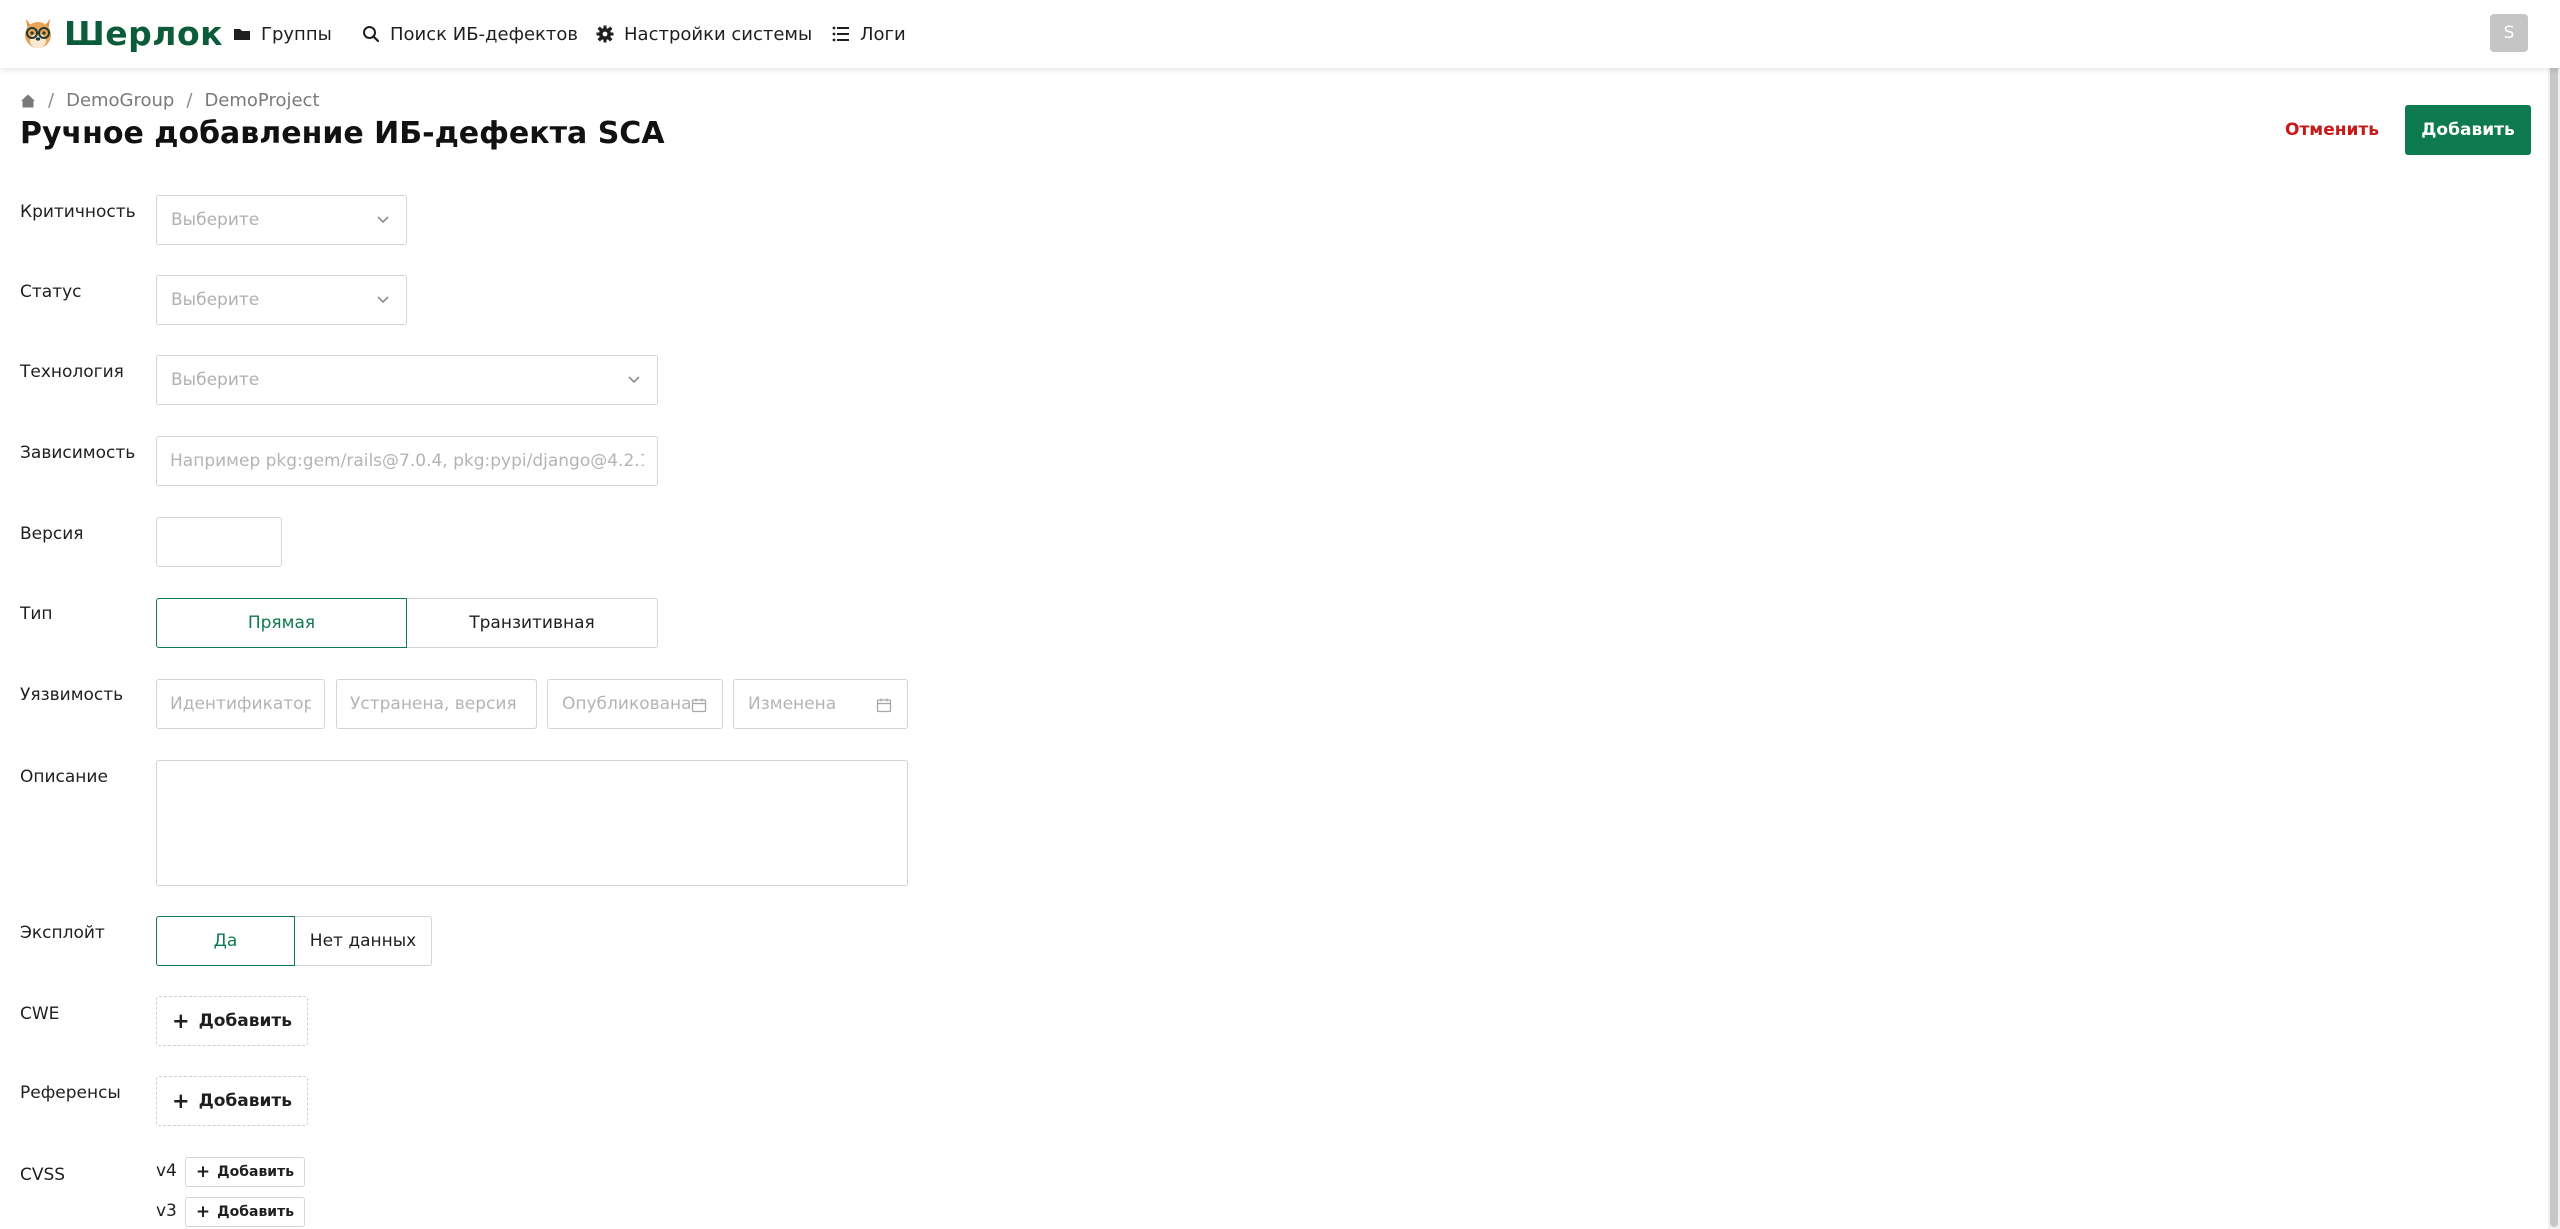  What do you see at coordinates (78, 453) in the screenshot?
I see `dependency-label: Зависимость` at bounding box center [78, 453].